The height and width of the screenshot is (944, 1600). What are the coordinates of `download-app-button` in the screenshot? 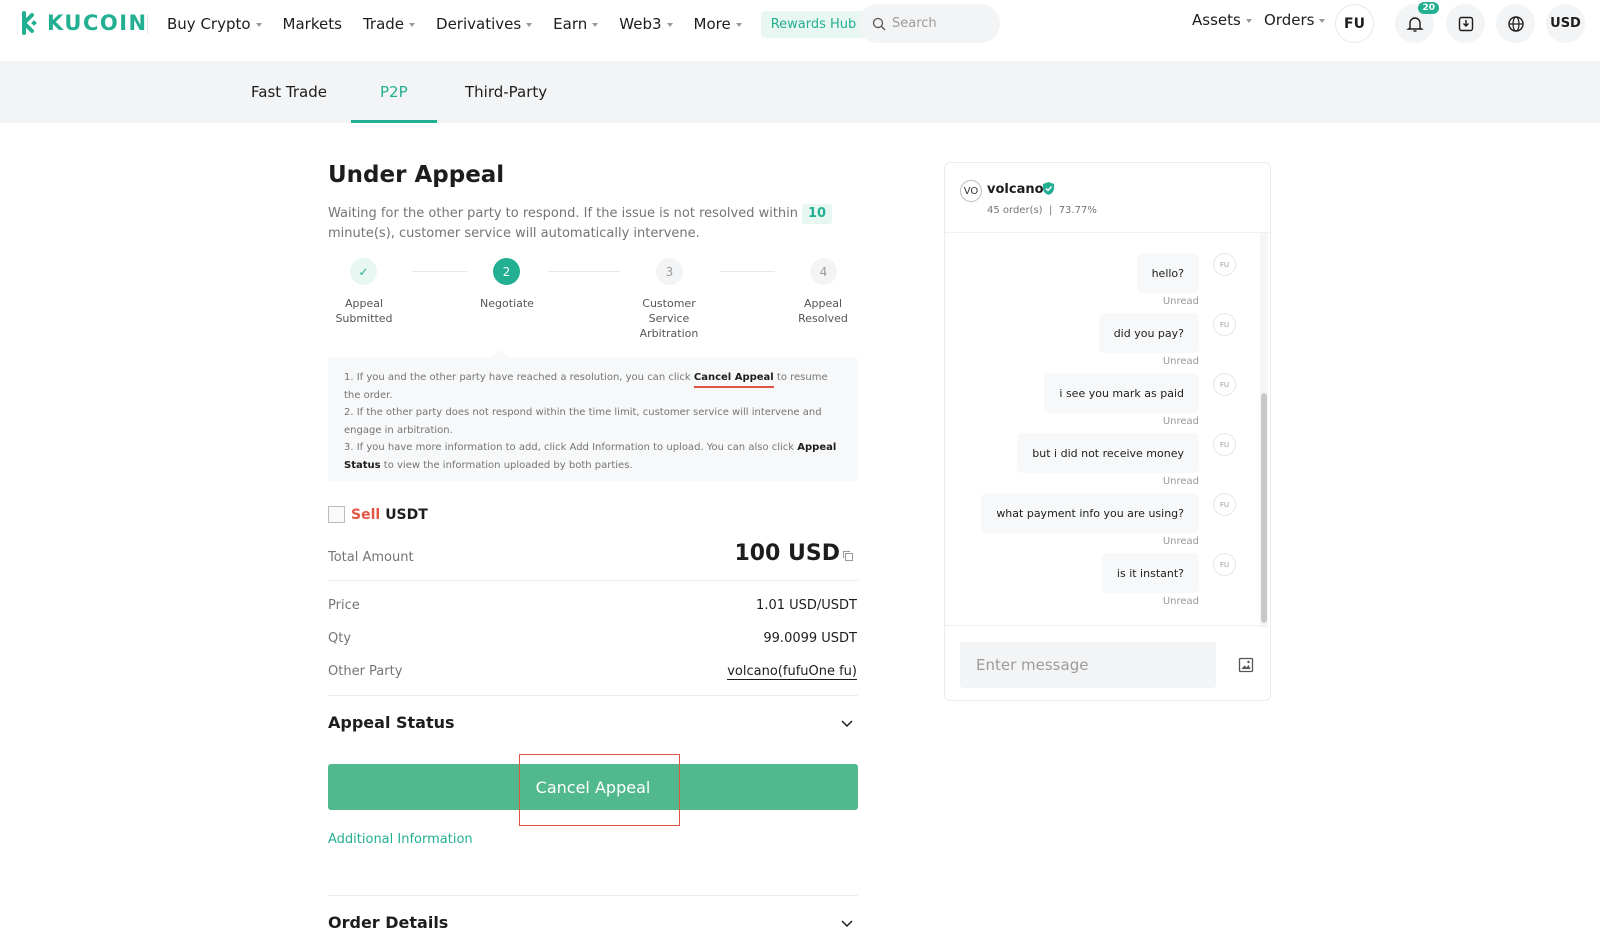 It's located at (1465, 23).